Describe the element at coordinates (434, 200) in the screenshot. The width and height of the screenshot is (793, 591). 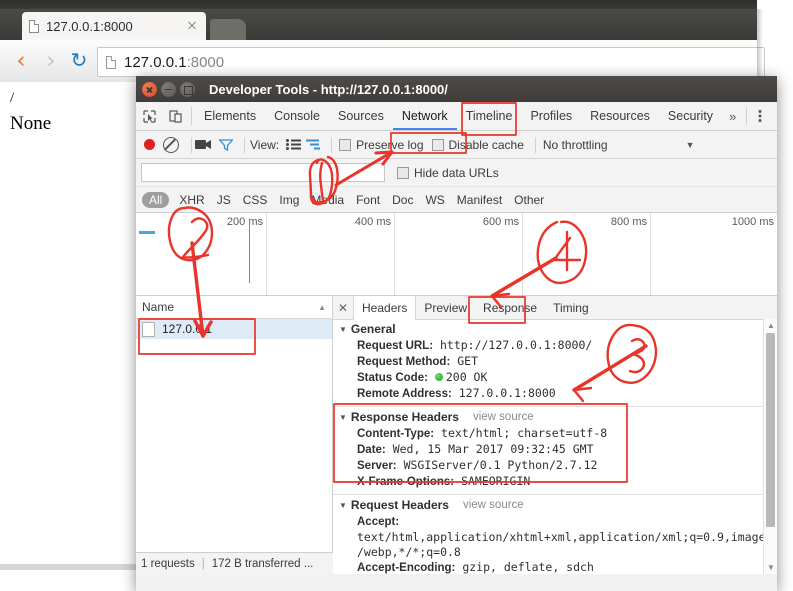
I see `type-filter-ws: WS` at that location.